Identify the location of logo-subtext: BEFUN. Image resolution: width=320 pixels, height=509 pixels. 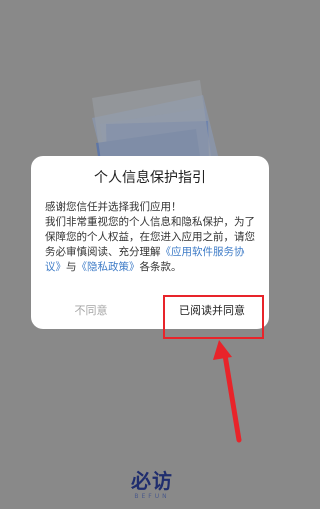
(152, 496).